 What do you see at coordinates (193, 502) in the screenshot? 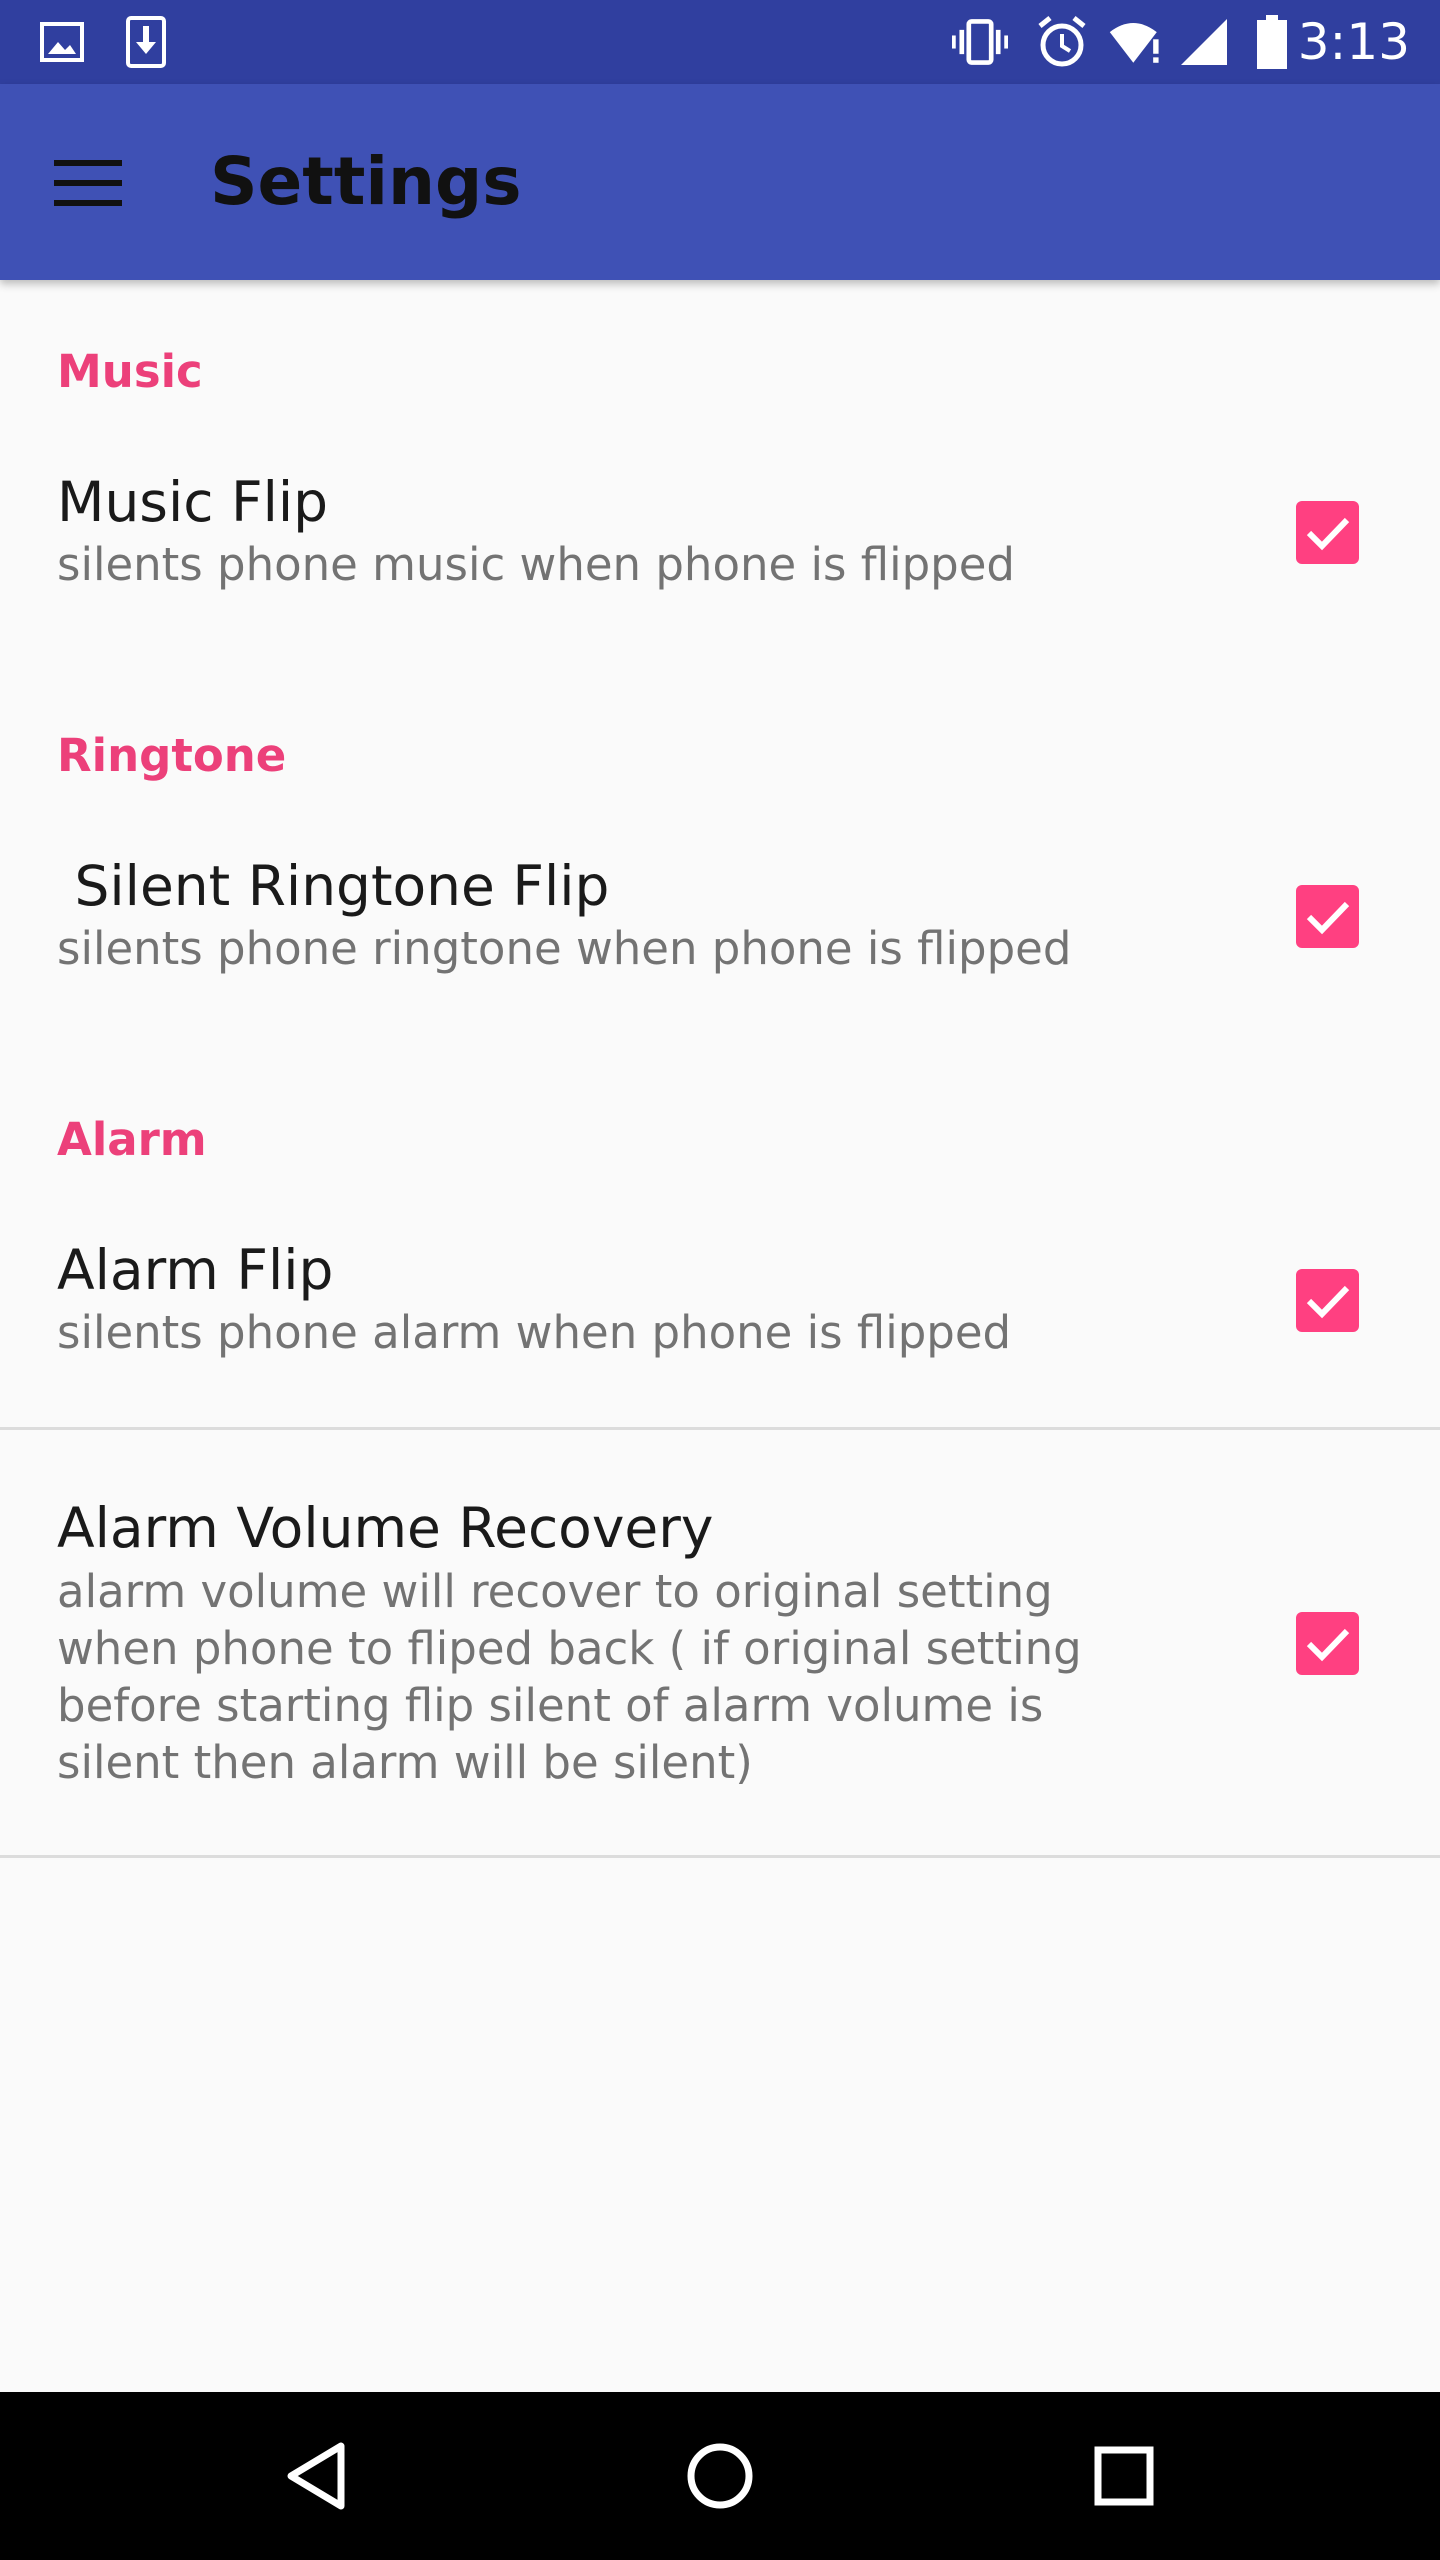
I see `pref-title: Music Flip` at bounding box center [193, 502].